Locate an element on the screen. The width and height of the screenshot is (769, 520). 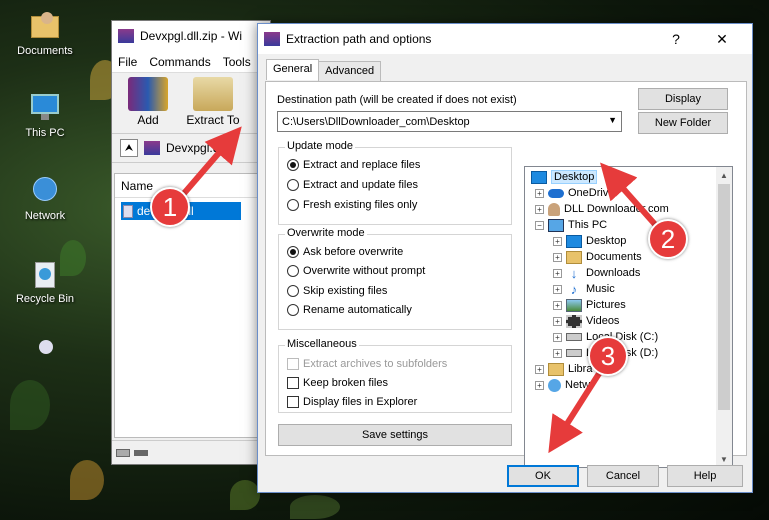
tree-node-pc-desktop: + Desktop is located at coordinates (589, 241).